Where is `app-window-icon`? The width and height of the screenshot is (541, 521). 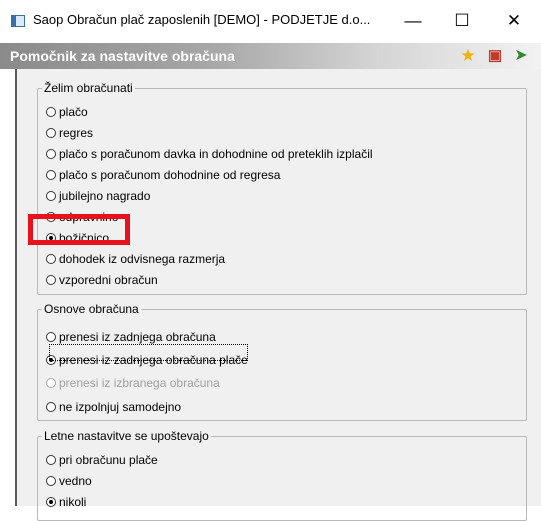 app-window-icon is located at coordinates (18, 21).